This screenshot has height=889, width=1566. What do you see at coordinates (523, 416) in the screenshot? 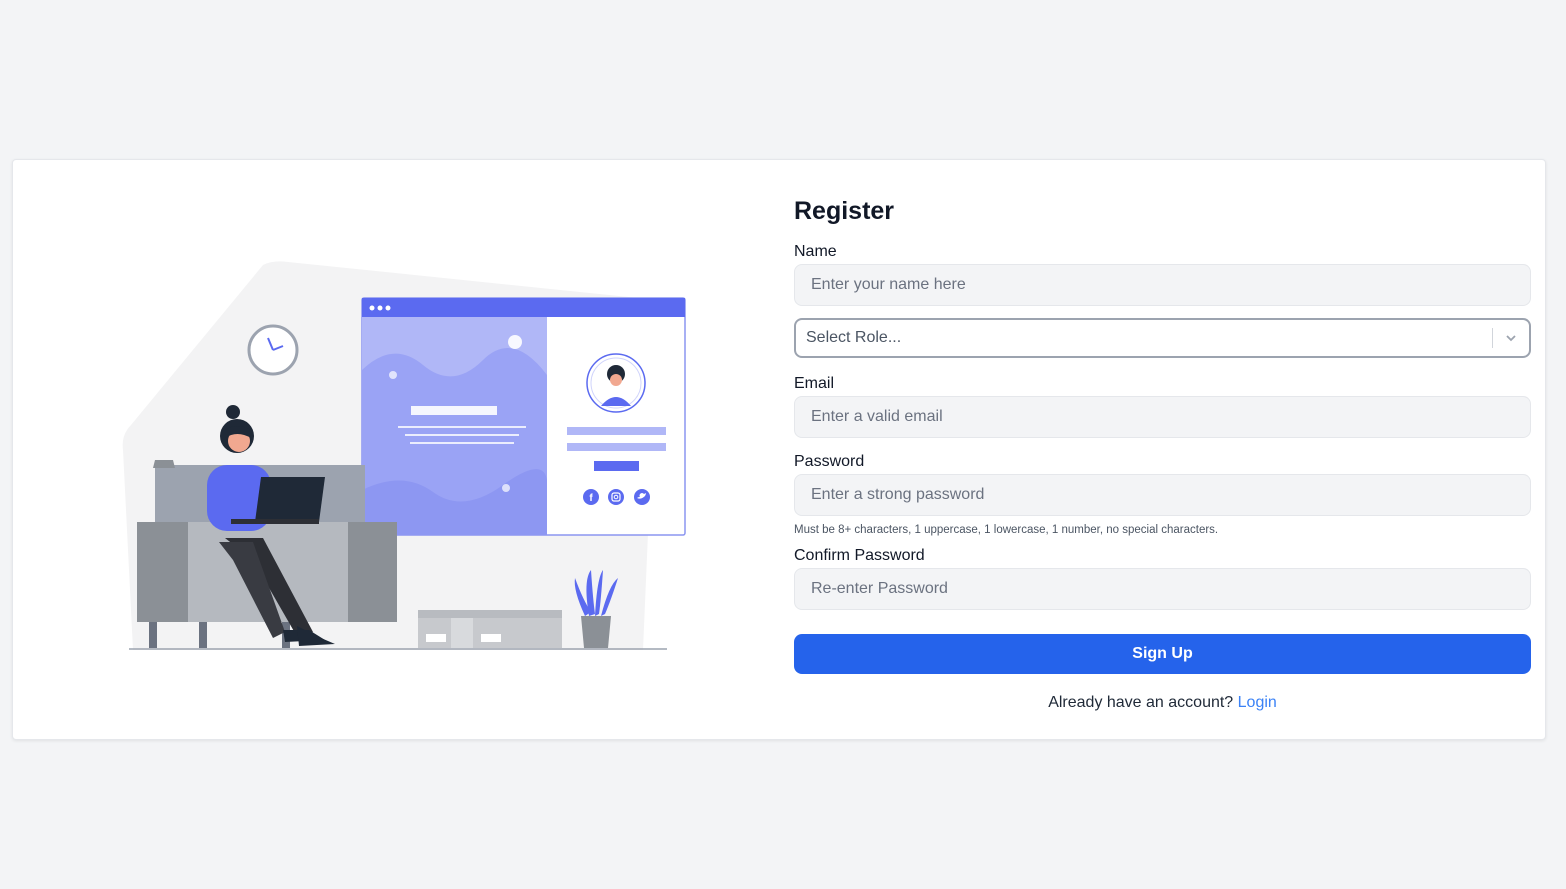
I see `browser-window-graphic: f` at bounding box center [523, 416].